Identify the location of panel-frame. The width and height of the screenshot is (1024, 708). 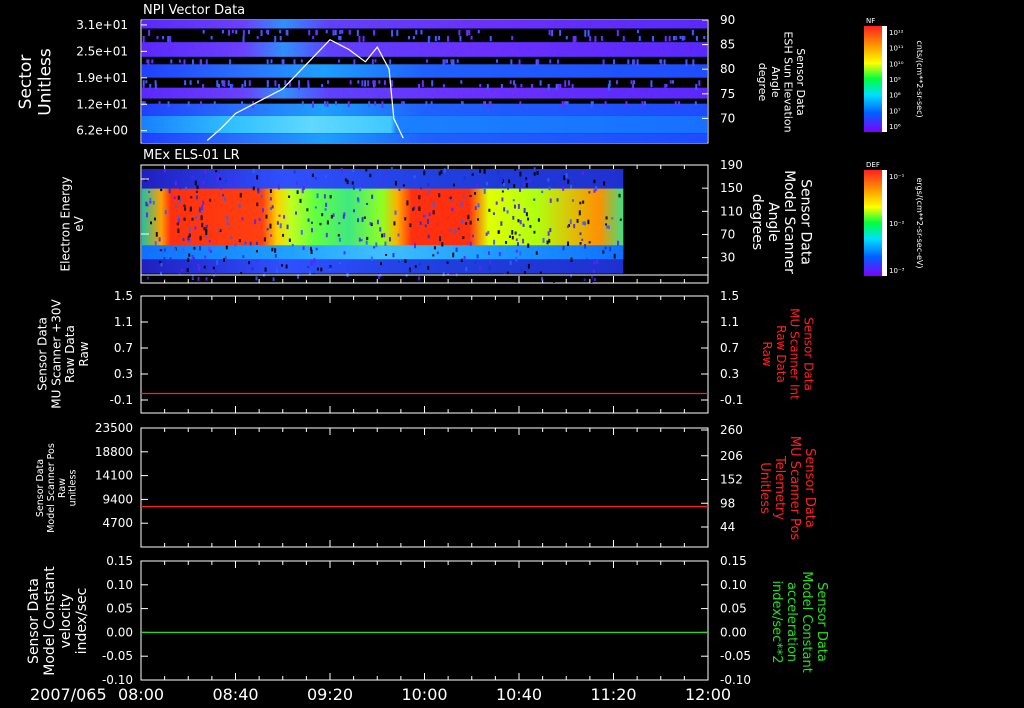
(424, 487).